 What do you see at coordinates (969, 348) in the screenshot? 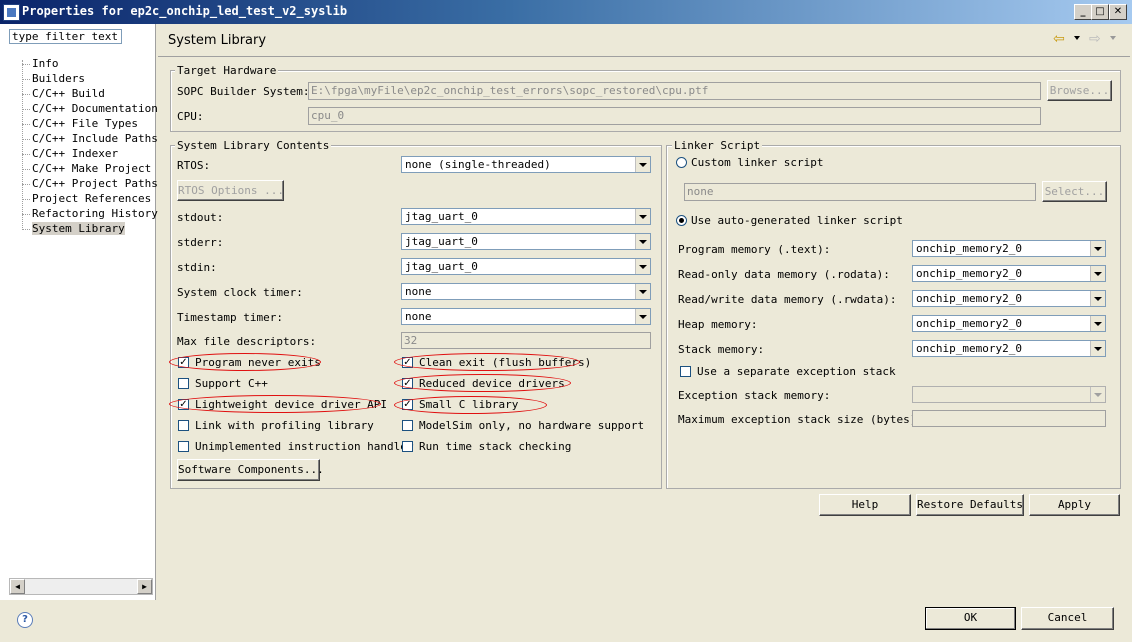
I see `stack-memory-value: onchip_memory2_0` at bounding box center [969, 348].